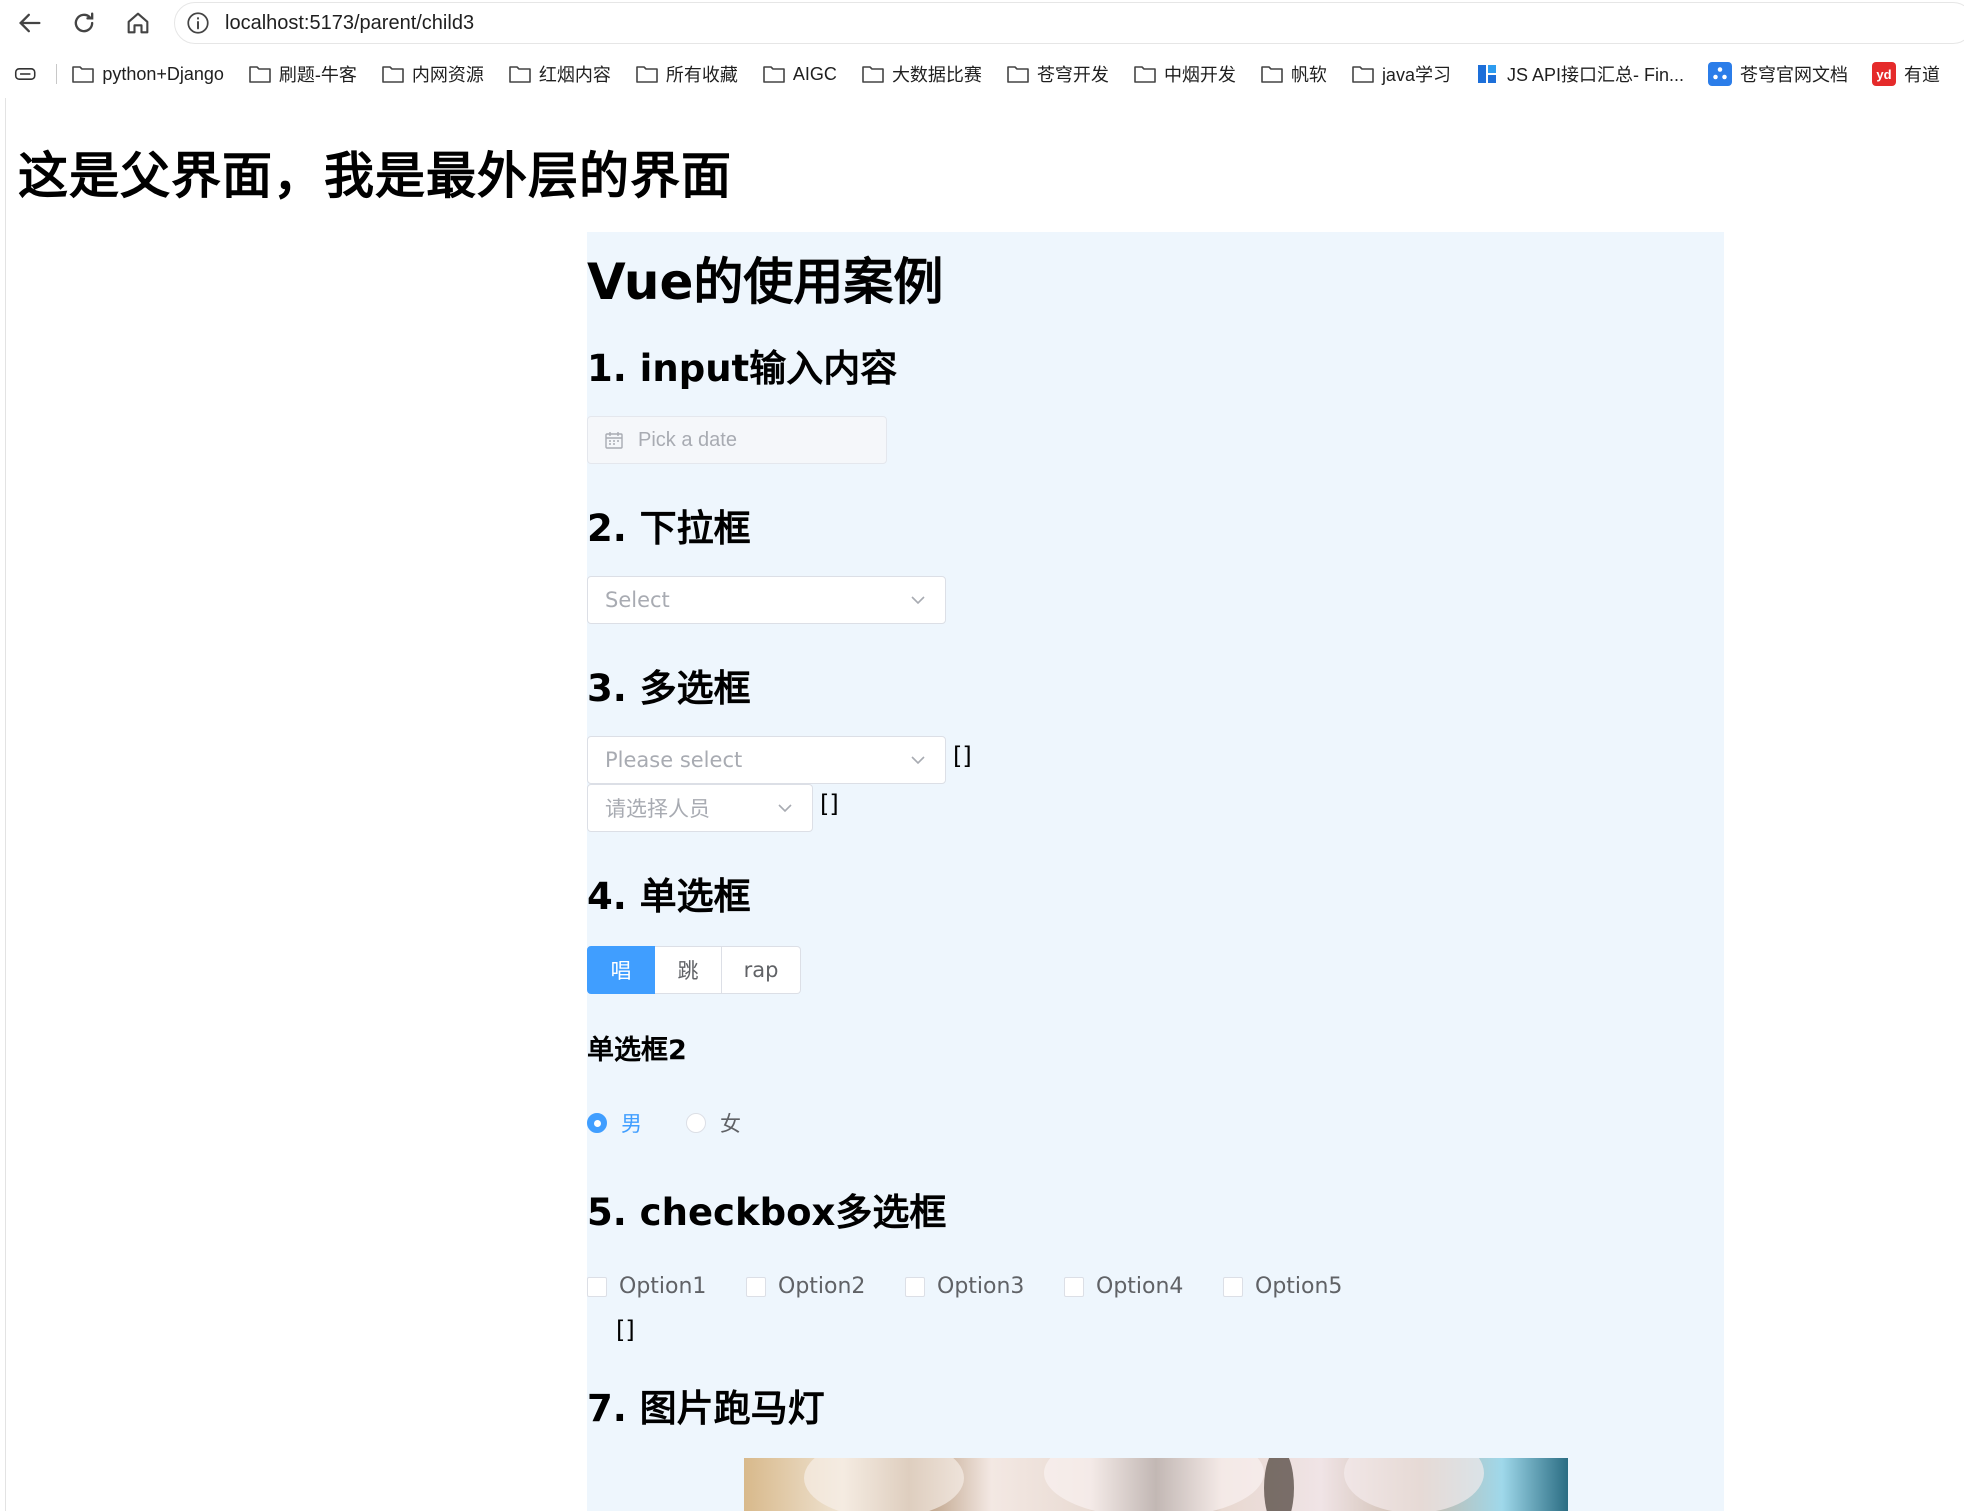 Image resolution: width=1964 pixels, height=1511 pixels. Describe the element at coordinates (637, 1050) in the screenshot. I see `section-heading-radio2: 单选框2` at that location.